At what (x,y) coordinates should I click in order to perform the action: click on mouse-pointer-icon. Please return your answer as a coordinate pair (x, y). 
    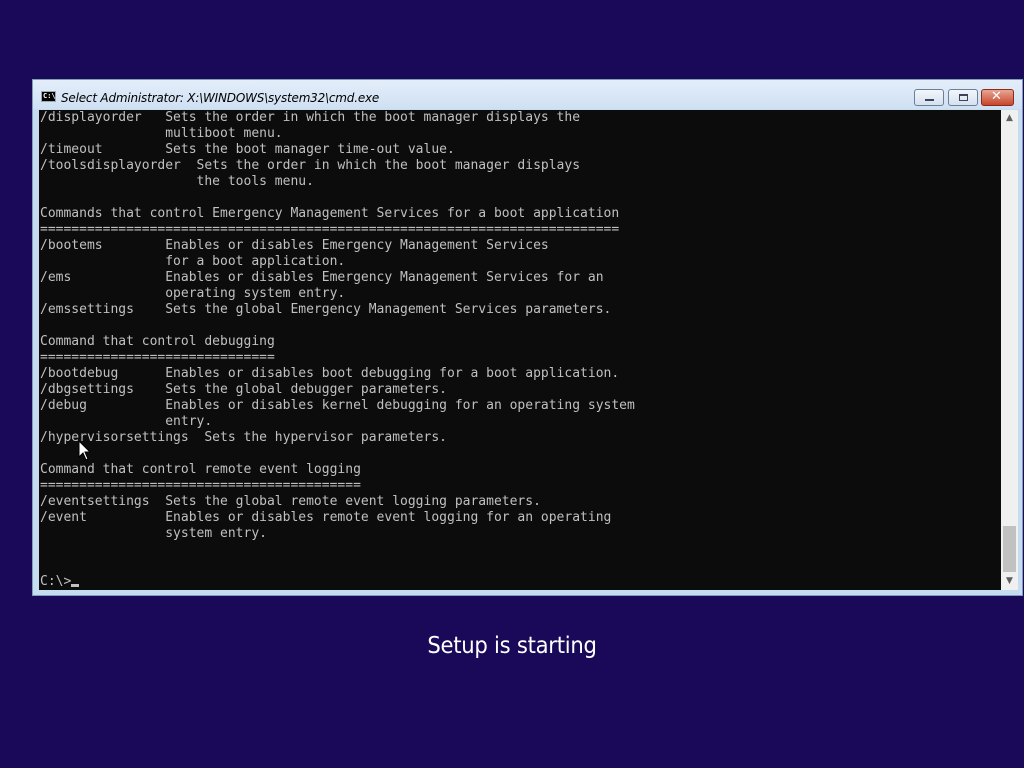
    Looking at the image, I should click on (85, 450).